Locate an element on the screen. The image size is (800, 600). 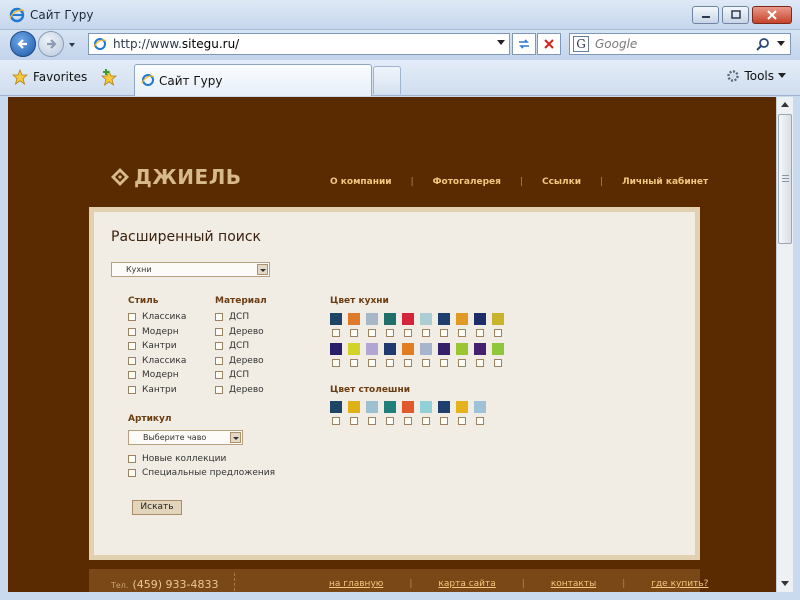
new-collections-option: Новые коллекции is located at coordinates (177, 459).